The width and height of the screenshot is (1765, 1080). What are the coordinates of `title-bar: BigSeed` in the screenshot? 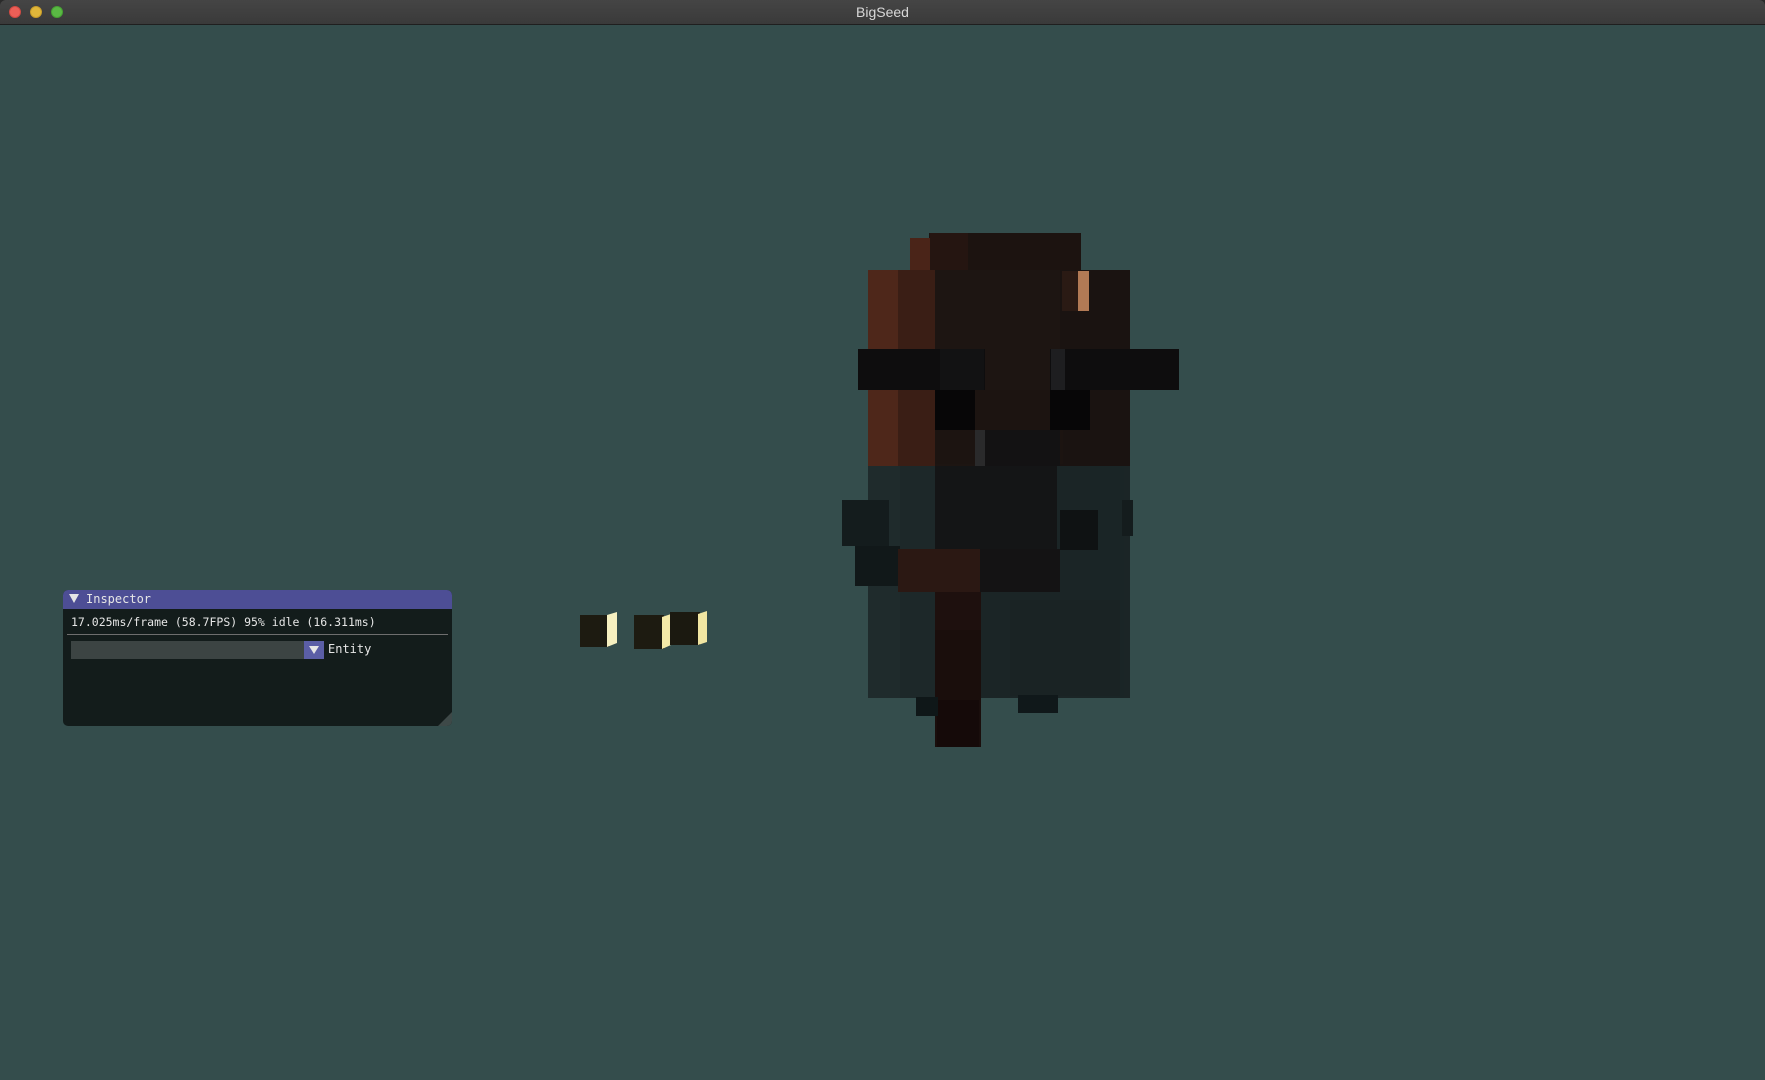 It's located at (882, 12).